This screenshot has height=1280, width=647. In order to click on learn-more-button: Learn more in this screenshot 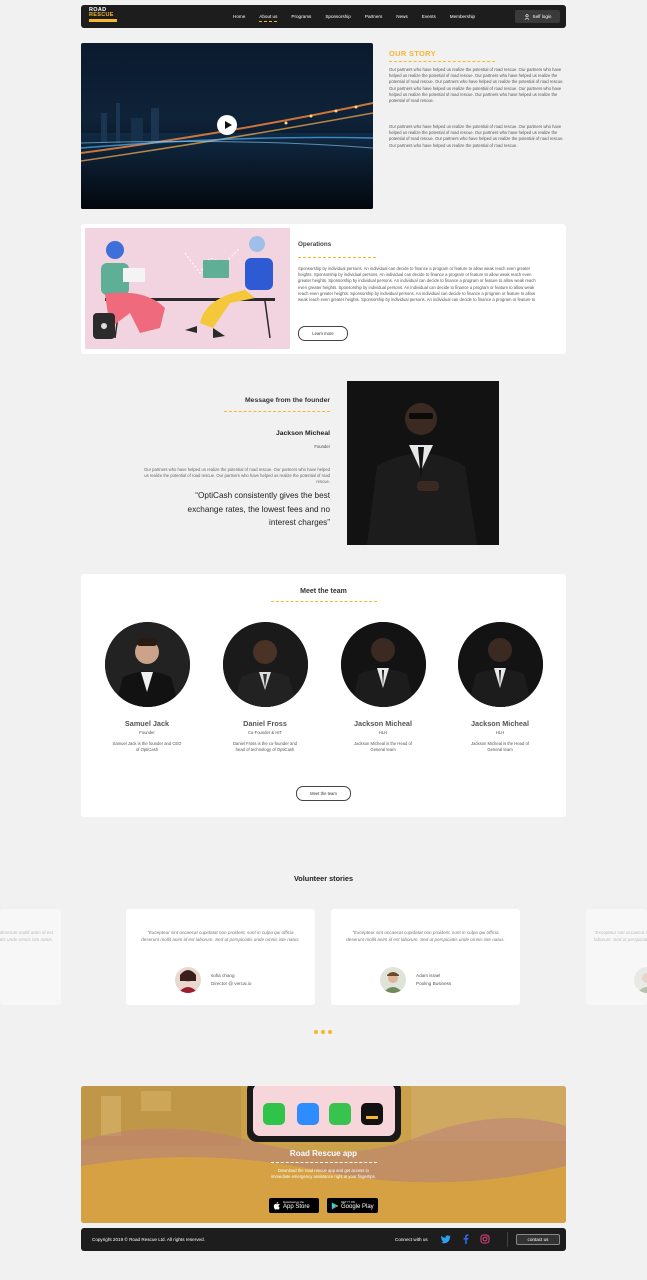, I will do `click(323, 333)`.